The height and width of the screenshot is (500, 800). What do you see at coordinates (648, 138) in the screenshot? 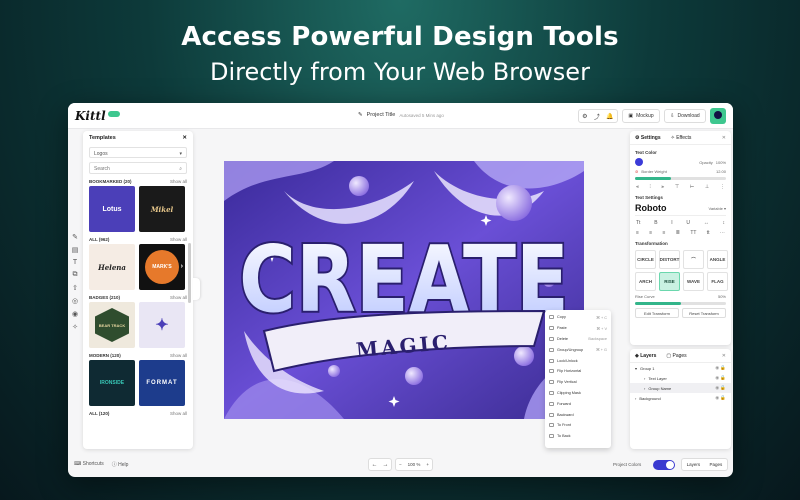
I see `tab-settings: ⚙ Settings` at bounding box center [648, 138].